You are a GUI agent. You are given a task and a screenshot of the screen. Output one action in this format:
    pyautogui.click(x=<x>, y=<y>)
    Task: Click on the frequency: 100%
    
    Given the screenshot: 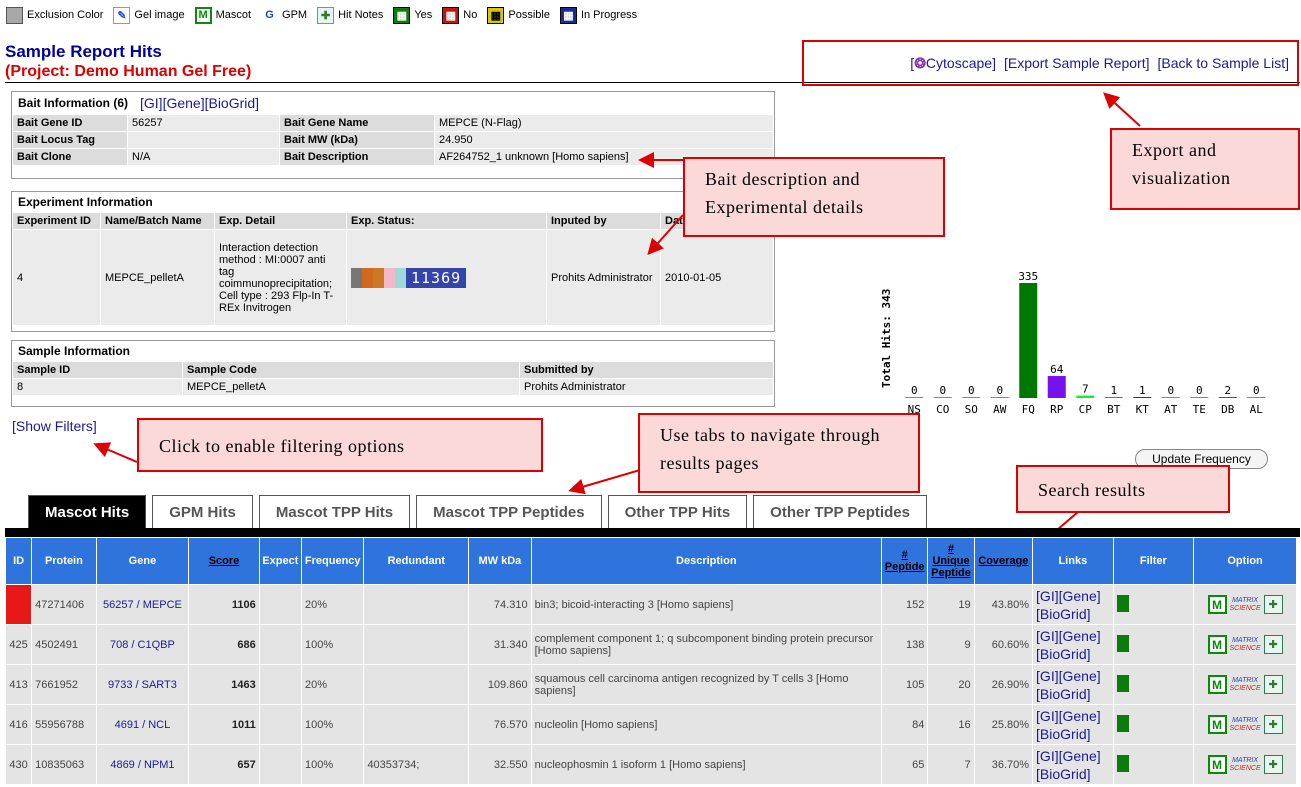 What is the action you would take?
    pyautogui.click(x=333, y=764)
    